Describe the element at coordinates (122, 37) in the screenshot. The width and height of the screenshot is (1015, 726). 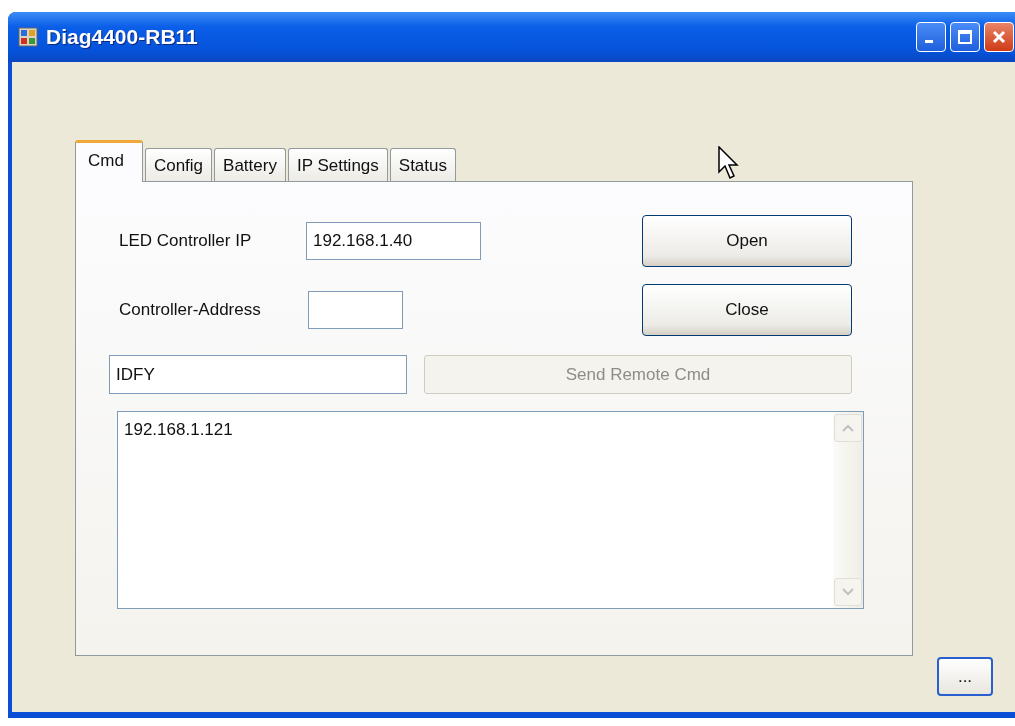
I see `window-title: Diag4400-RB11` at that location.